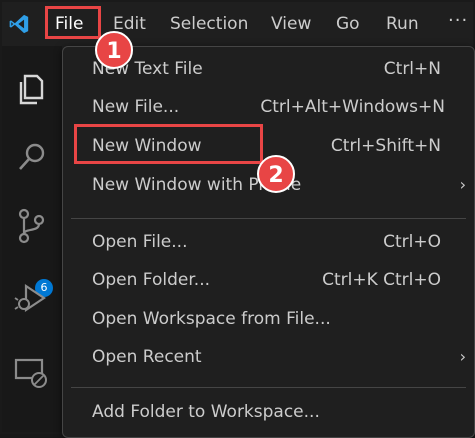 This screenshot has height=438, width=475. I want to click on more-menu-icon: ···, so click(458, 20).